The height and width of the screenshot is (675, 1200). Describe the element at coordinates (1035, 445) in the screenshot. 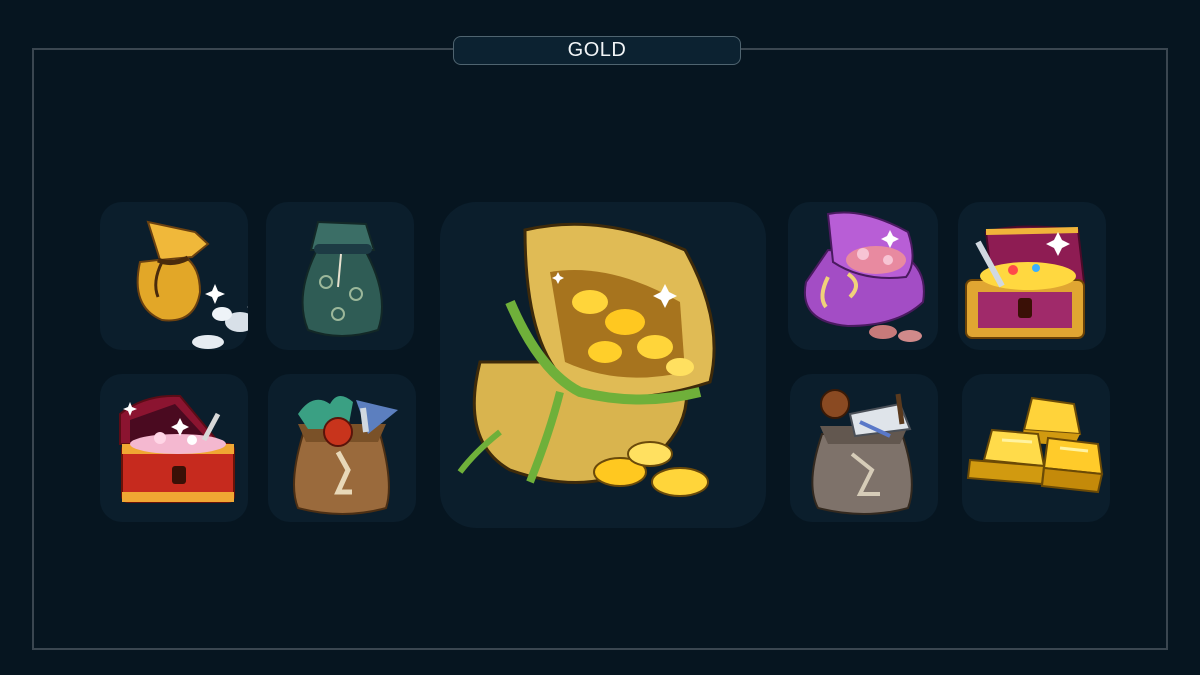

I see `gold-bars-stack-icon` at that location.